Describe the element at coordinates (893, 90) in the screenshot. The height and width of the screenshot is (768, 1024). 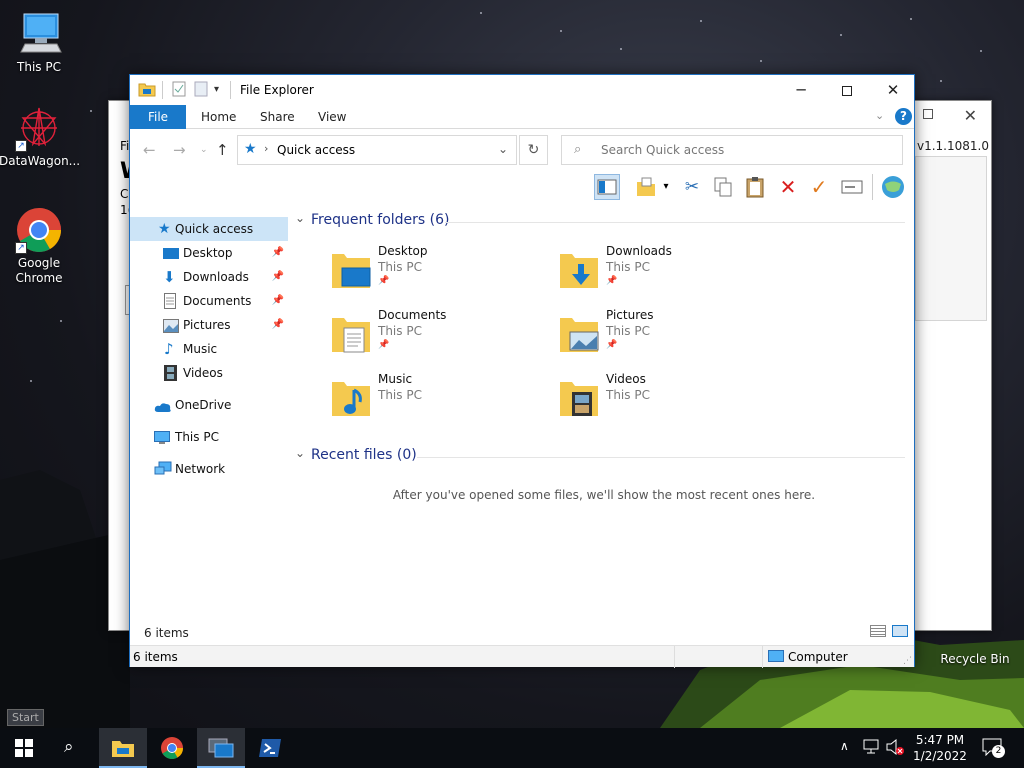
I see `close-button: ✕` at that location.